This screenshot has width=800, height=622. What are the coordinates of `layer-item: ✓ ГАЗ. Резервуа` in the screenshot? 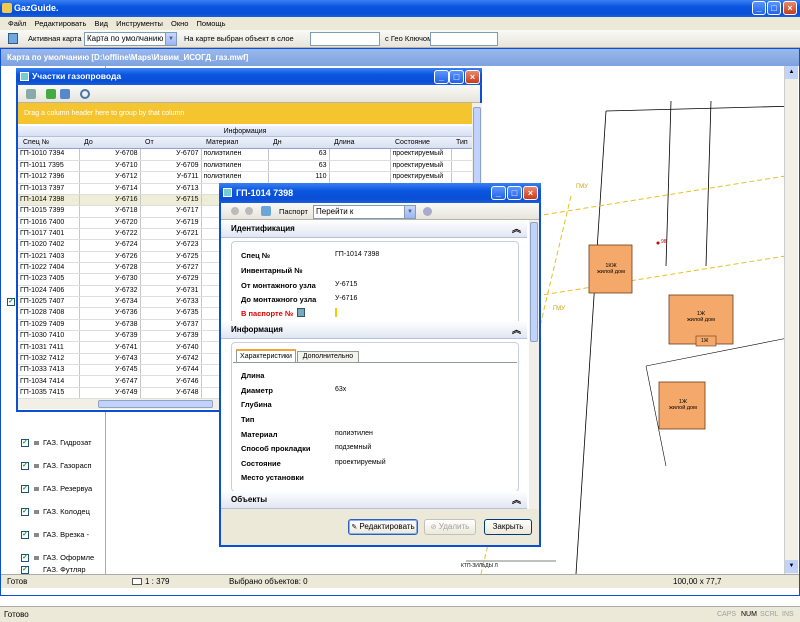 It's located at (62, 489).